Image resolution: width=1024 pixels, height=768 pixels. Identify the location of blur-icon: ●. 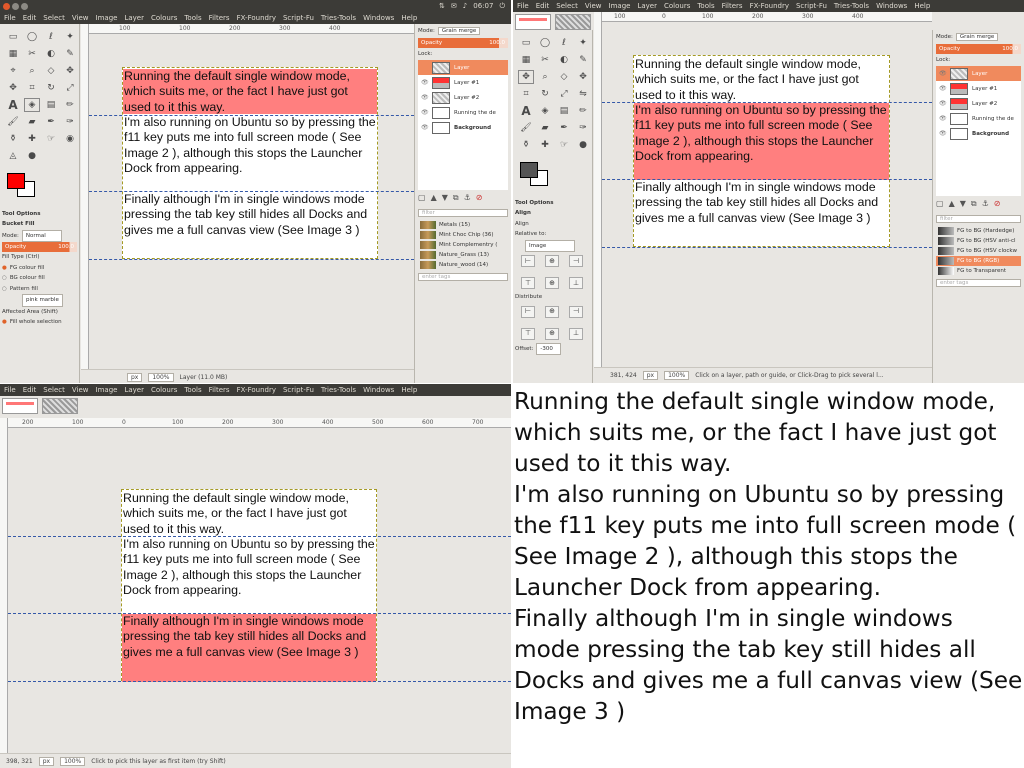
(32, 156).